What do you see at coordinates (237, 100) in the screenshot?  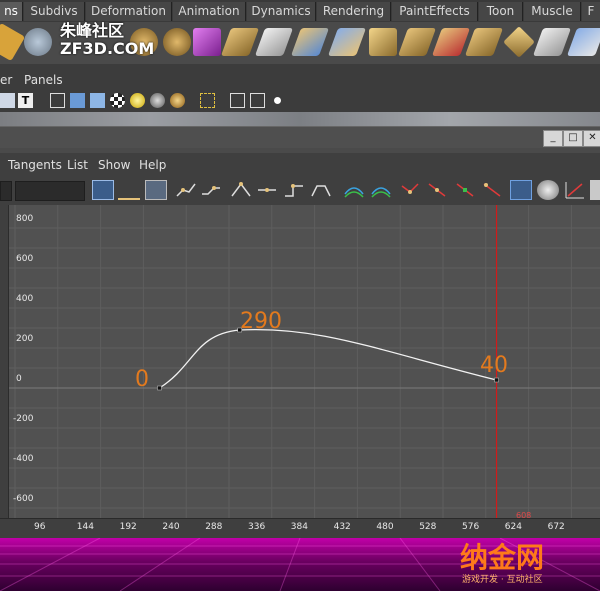 I see `camera-cube-icon` at bounding box center [237, 100].